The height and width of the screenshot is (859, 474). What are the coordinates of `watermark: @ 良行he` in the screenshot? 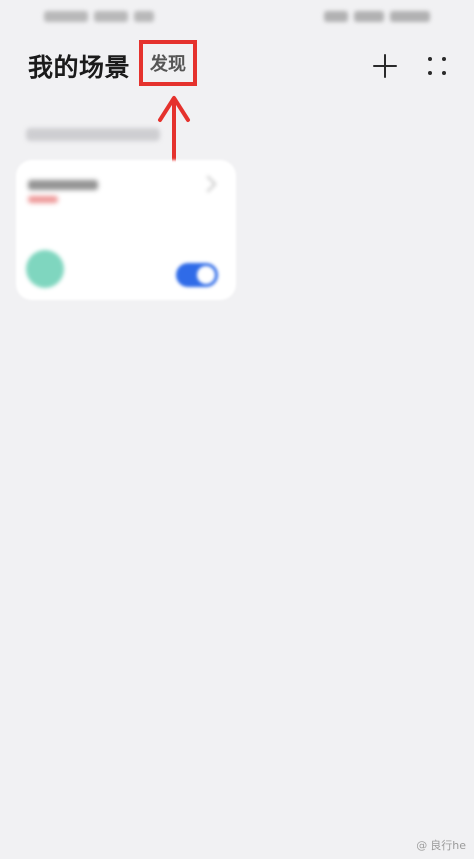 It's located at (441, 845).